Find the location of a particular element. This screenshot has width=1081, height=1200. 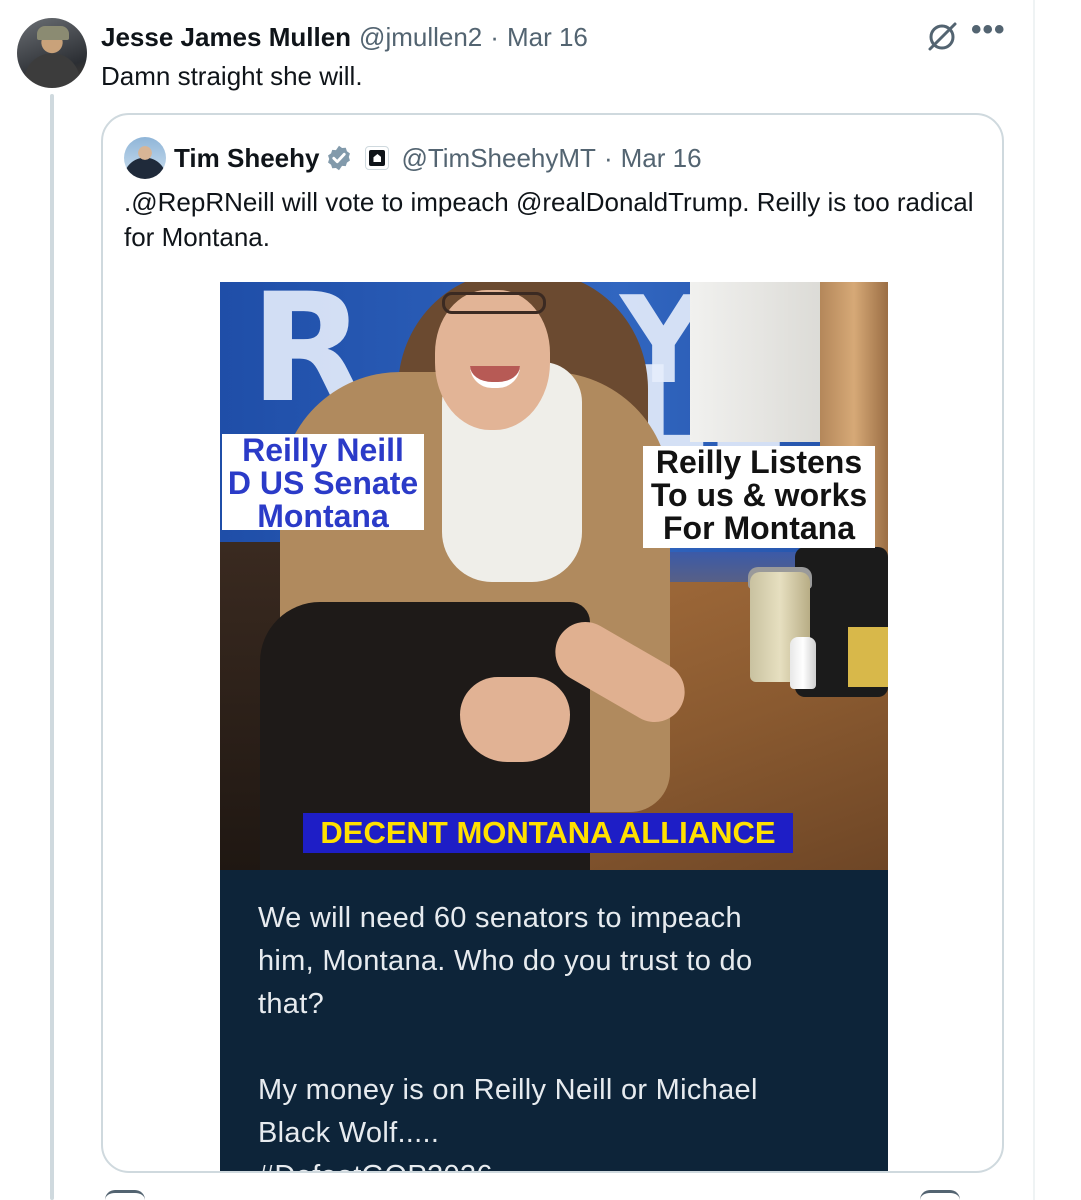

author-name: Jesse James Mullen is located at coordinates (226, 37).